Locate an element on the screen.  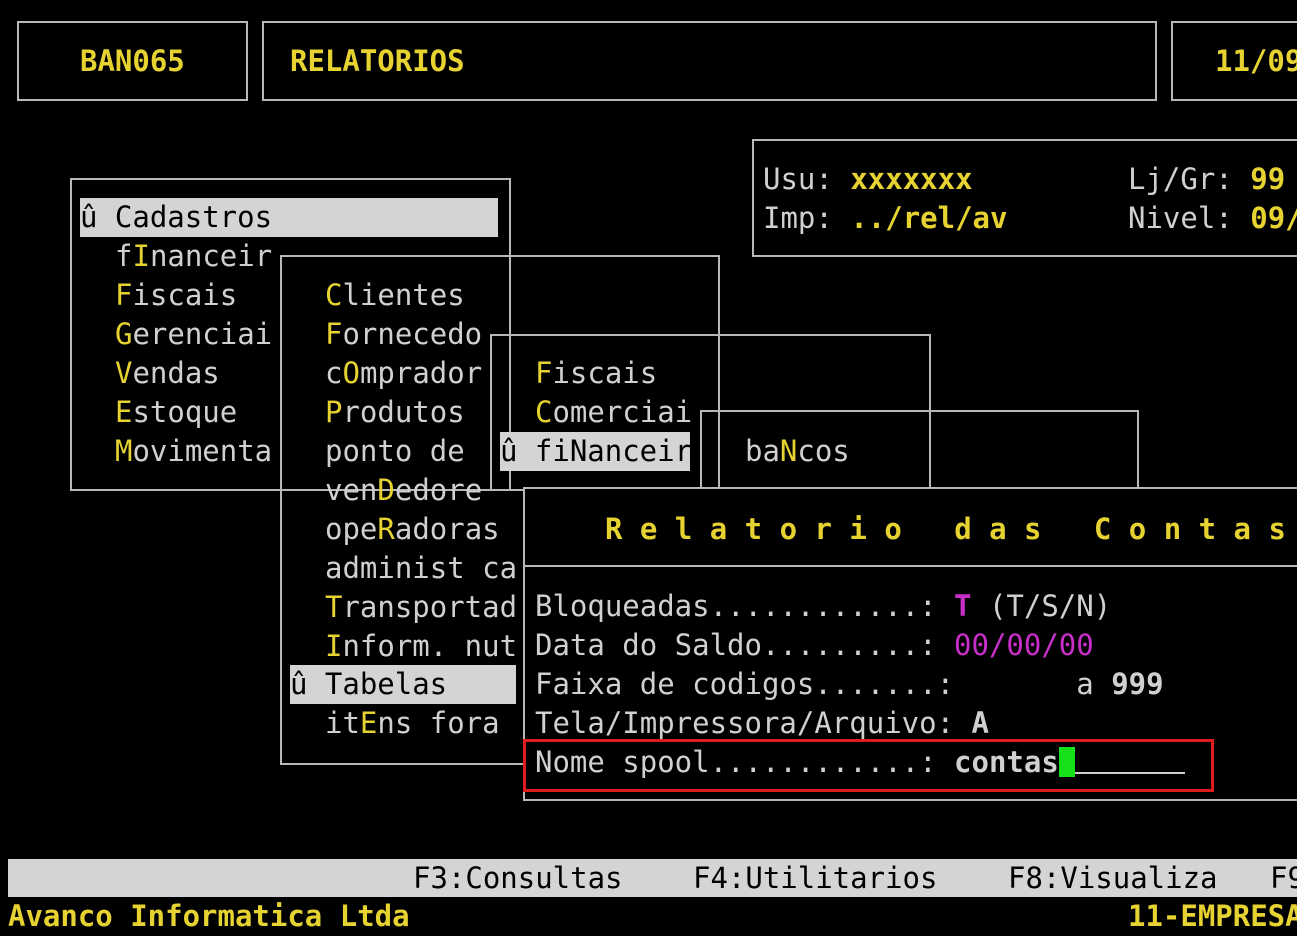
main-menu-item: fInanceir is located at coordinates (193, 256).